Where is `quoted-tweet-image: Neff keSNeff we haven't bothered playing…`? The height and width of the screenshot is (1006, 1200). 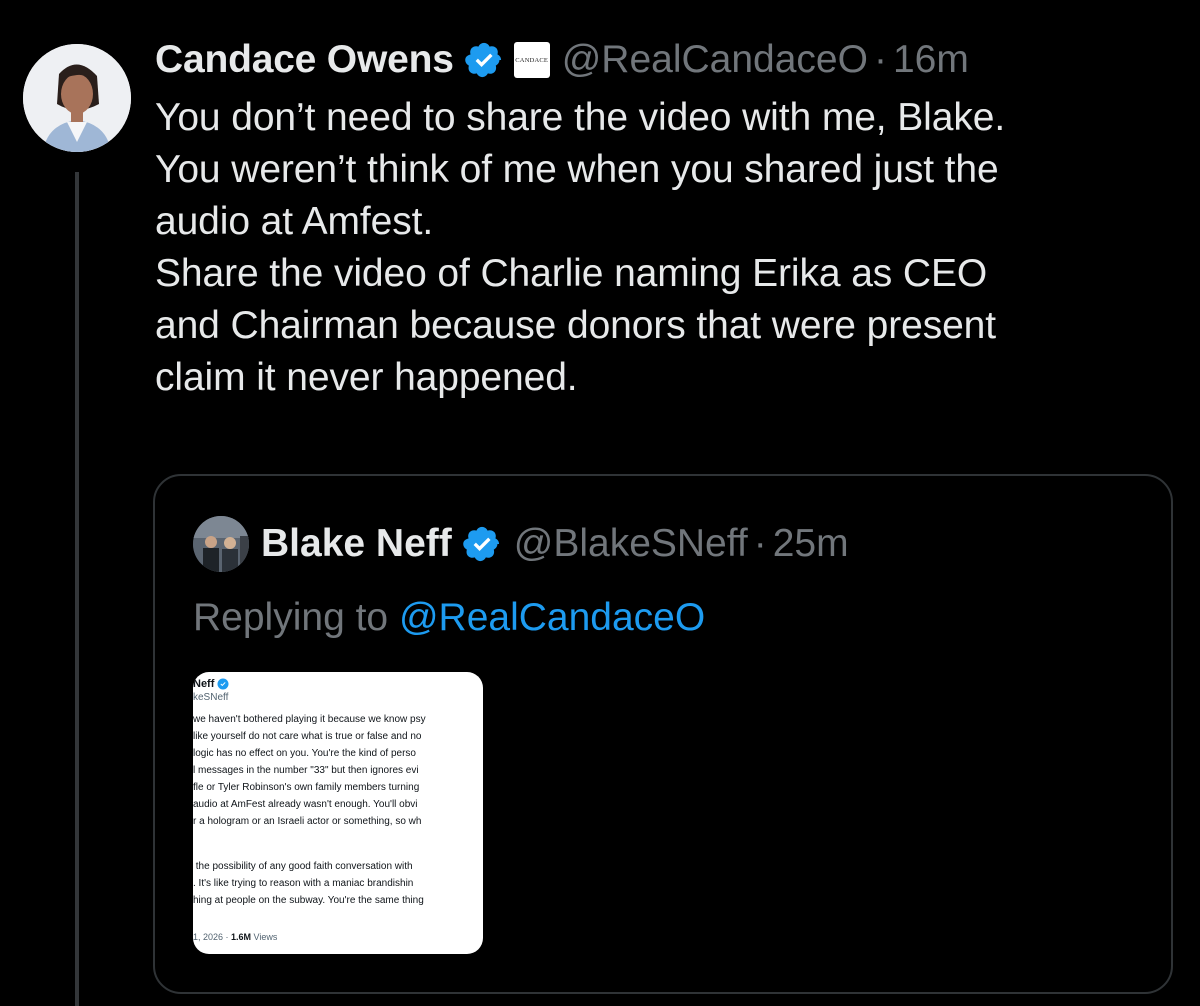 quoted-tweet-image: Neff keSNeff we haven't bothered playing… is located at coordinates (338, 813).